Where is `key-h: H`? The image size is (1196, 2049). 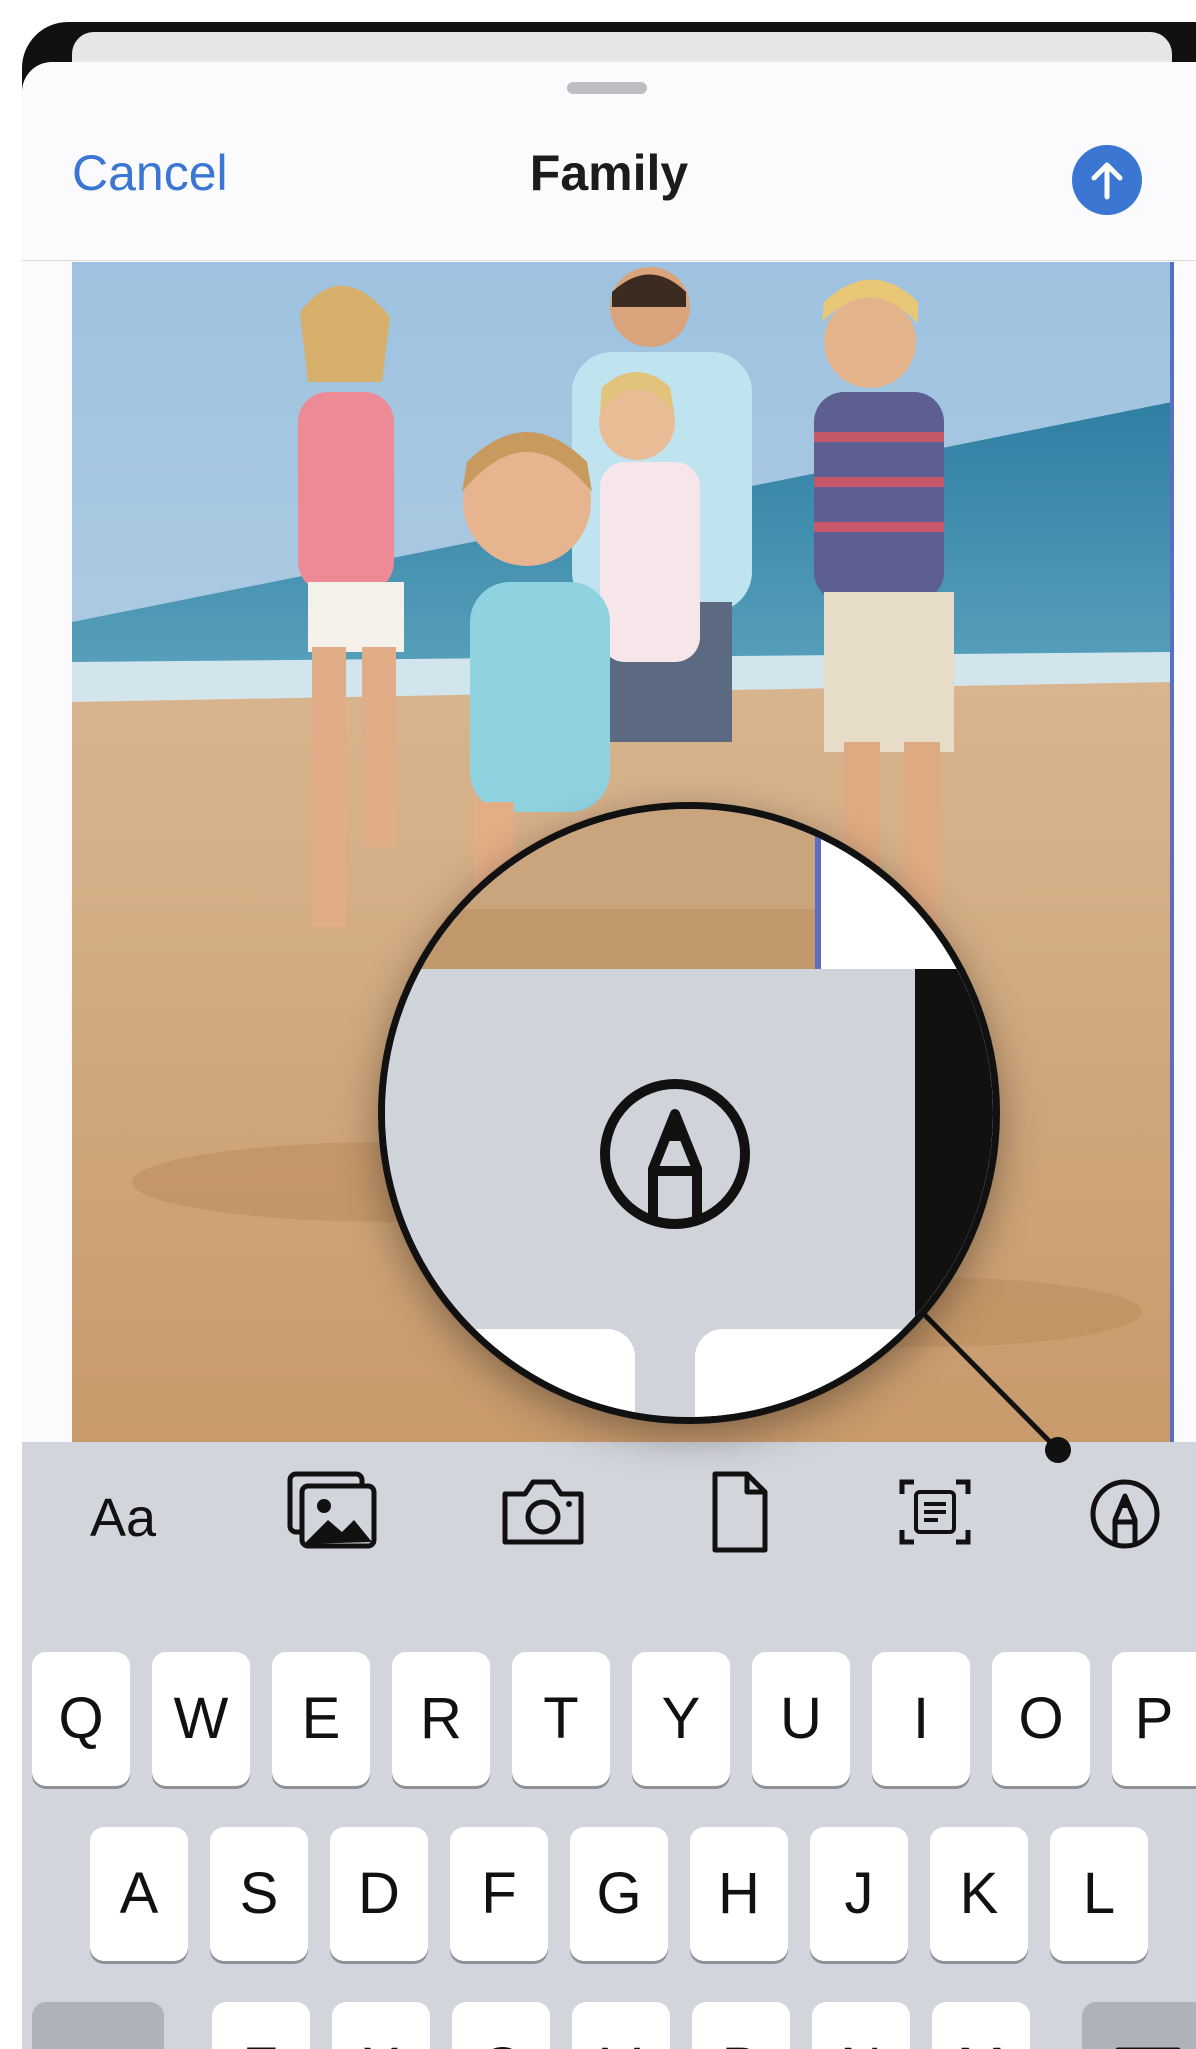 key-h: H is located at coordinates (739, 1894).